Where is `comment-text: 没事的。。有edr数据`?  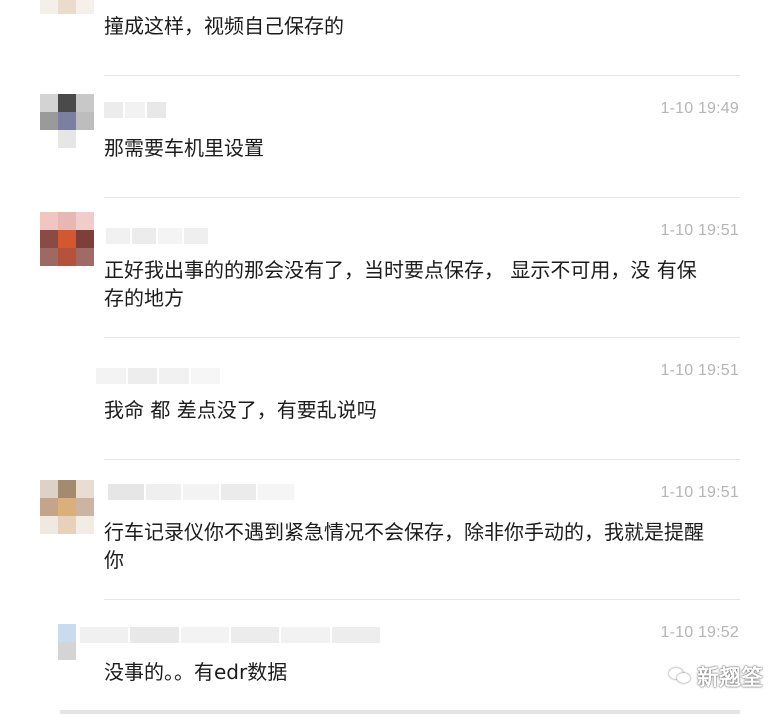 comment-text: 没事的。。有edr数据 is located at coordinates (196, 672).